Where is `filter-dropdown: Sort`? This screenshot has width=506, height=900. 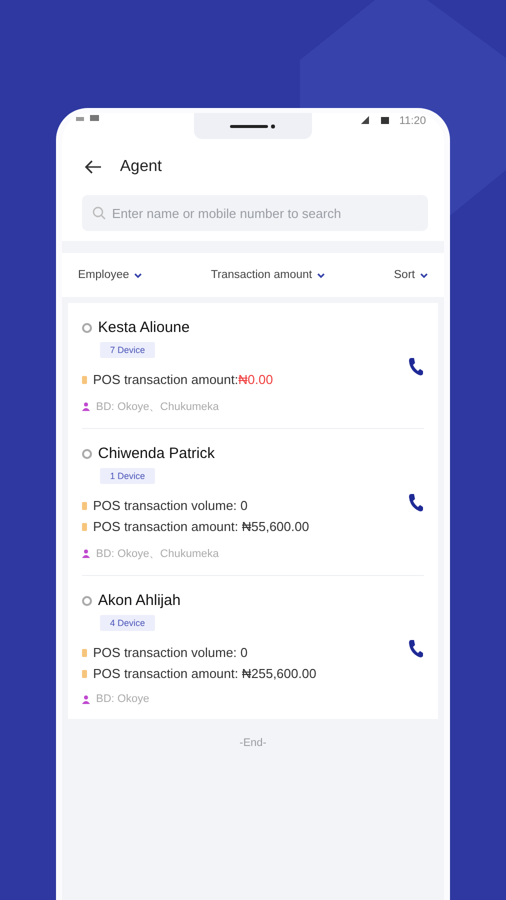
filter-dropdown: Sort is located at coordinates (411, 275).